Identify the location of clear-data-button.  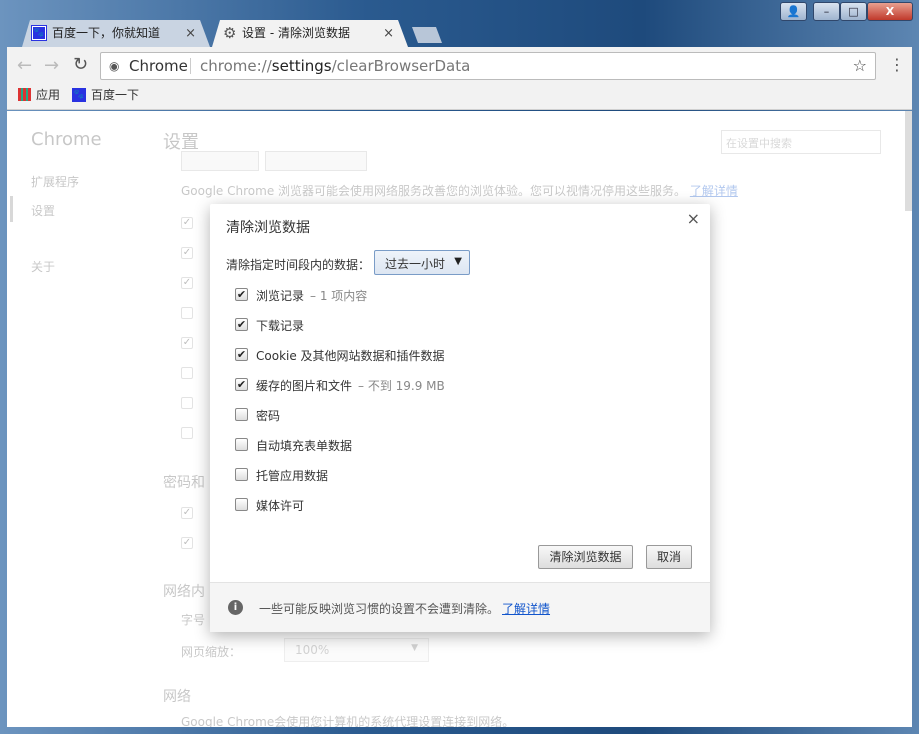
(316, 161).